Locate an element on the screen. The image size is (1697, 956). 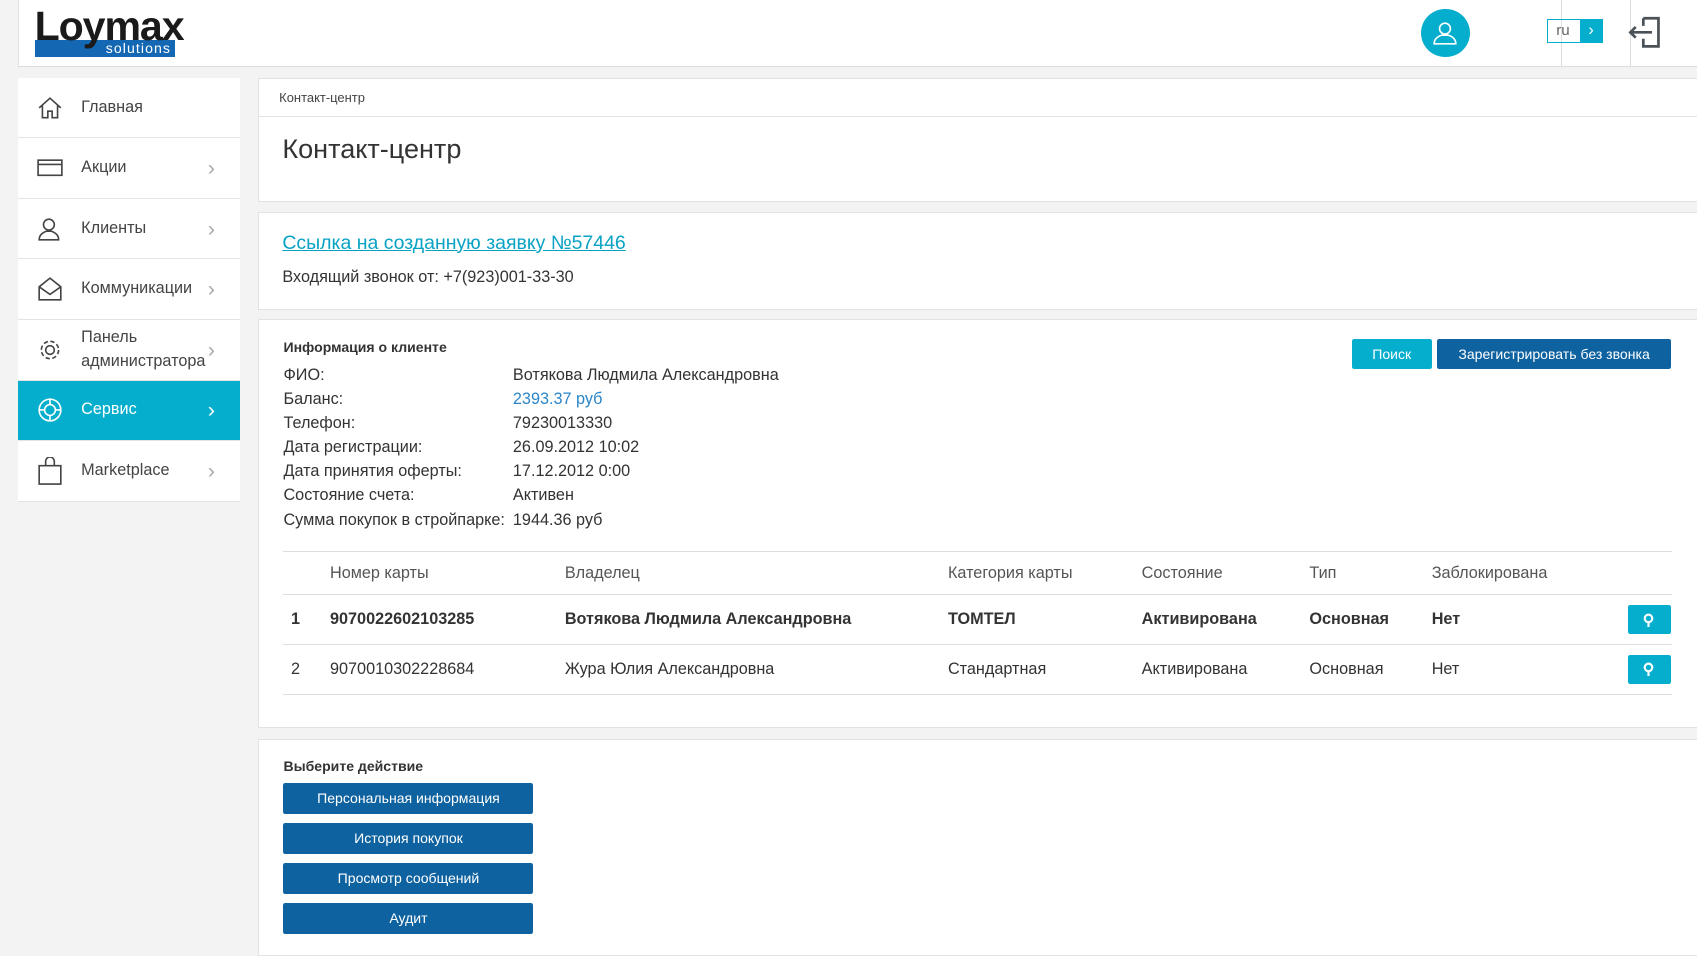
client-field-row: Телефон: 79230013330 is located at coordinates (977, 423).